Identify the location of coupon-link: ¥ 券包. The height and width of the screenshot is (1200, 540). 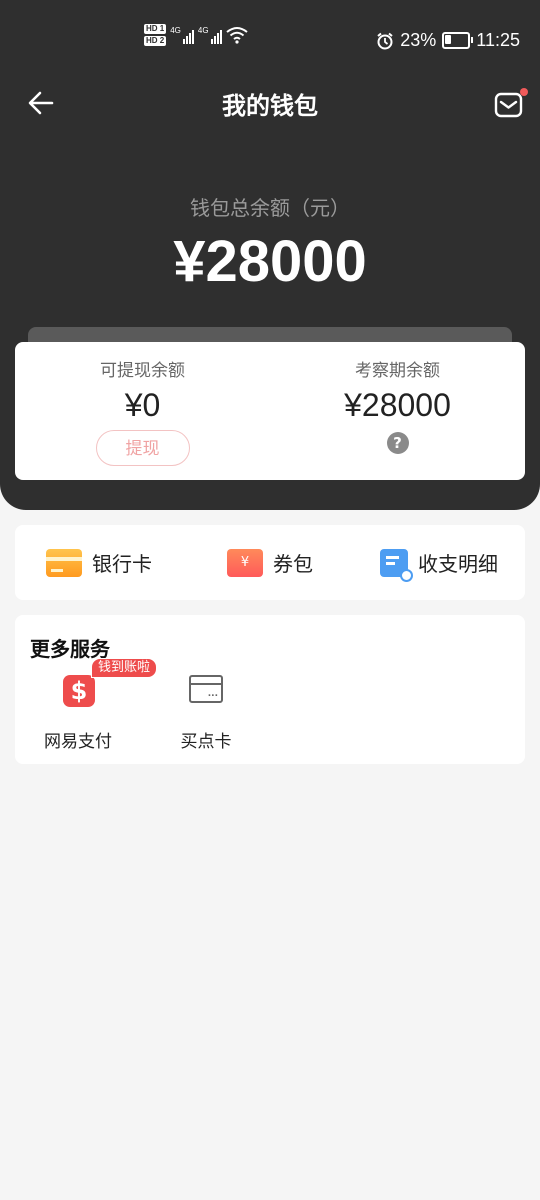
(270, 562).